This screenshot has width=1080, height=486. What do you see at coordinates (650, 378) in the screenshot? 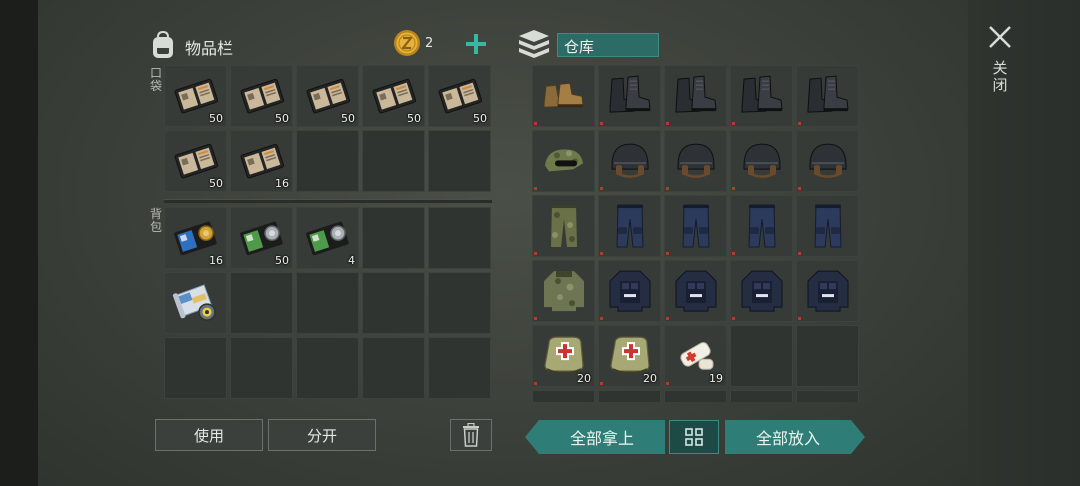
I see `item-quantity: 20` at bounding box center [650, 378].